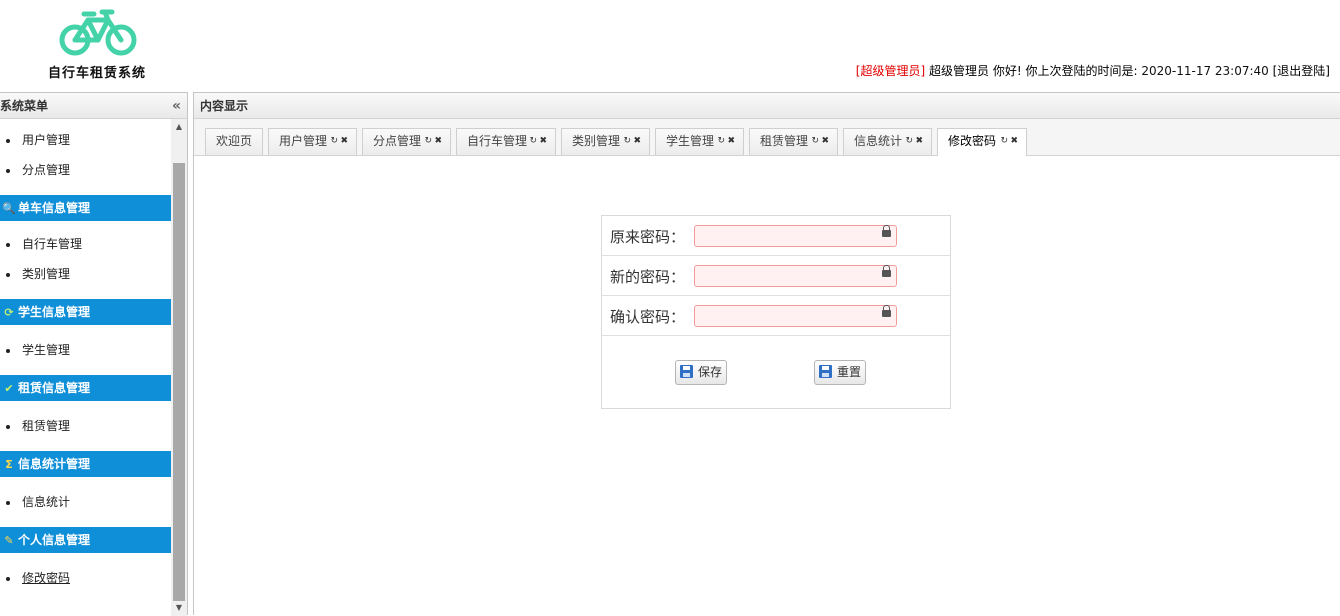  What do you see at coordinates (88, 140) in the screenshot?
I see `sidebar-item-user-management: 用户管理` at bounding box center [88, 140].